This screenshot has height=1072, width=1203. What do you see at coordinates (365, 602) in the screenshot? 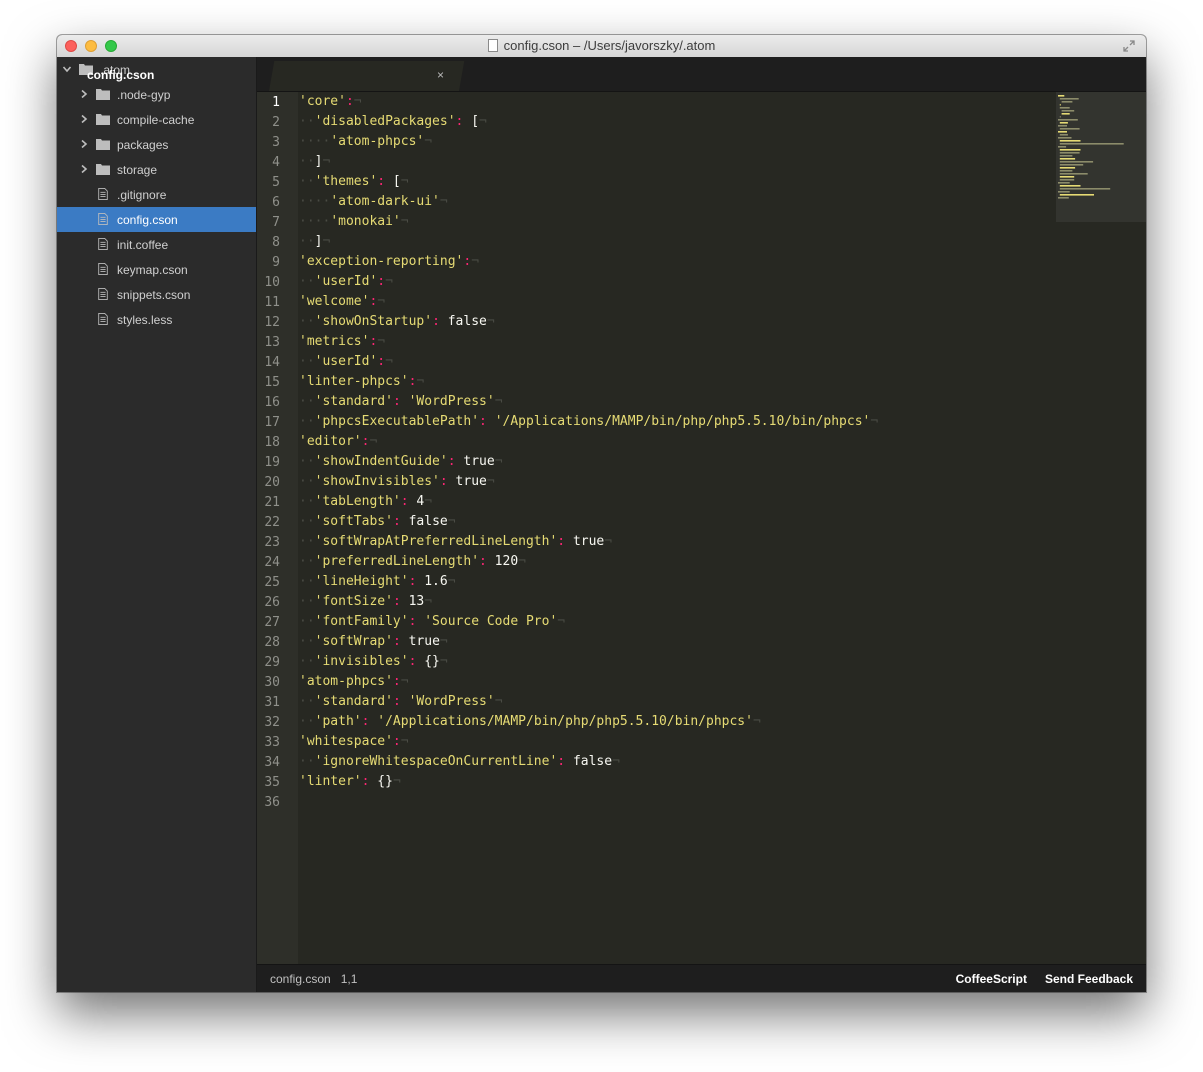
I see `code-line: ··'fontSize': 13¬` at bounding box center [365, 602].